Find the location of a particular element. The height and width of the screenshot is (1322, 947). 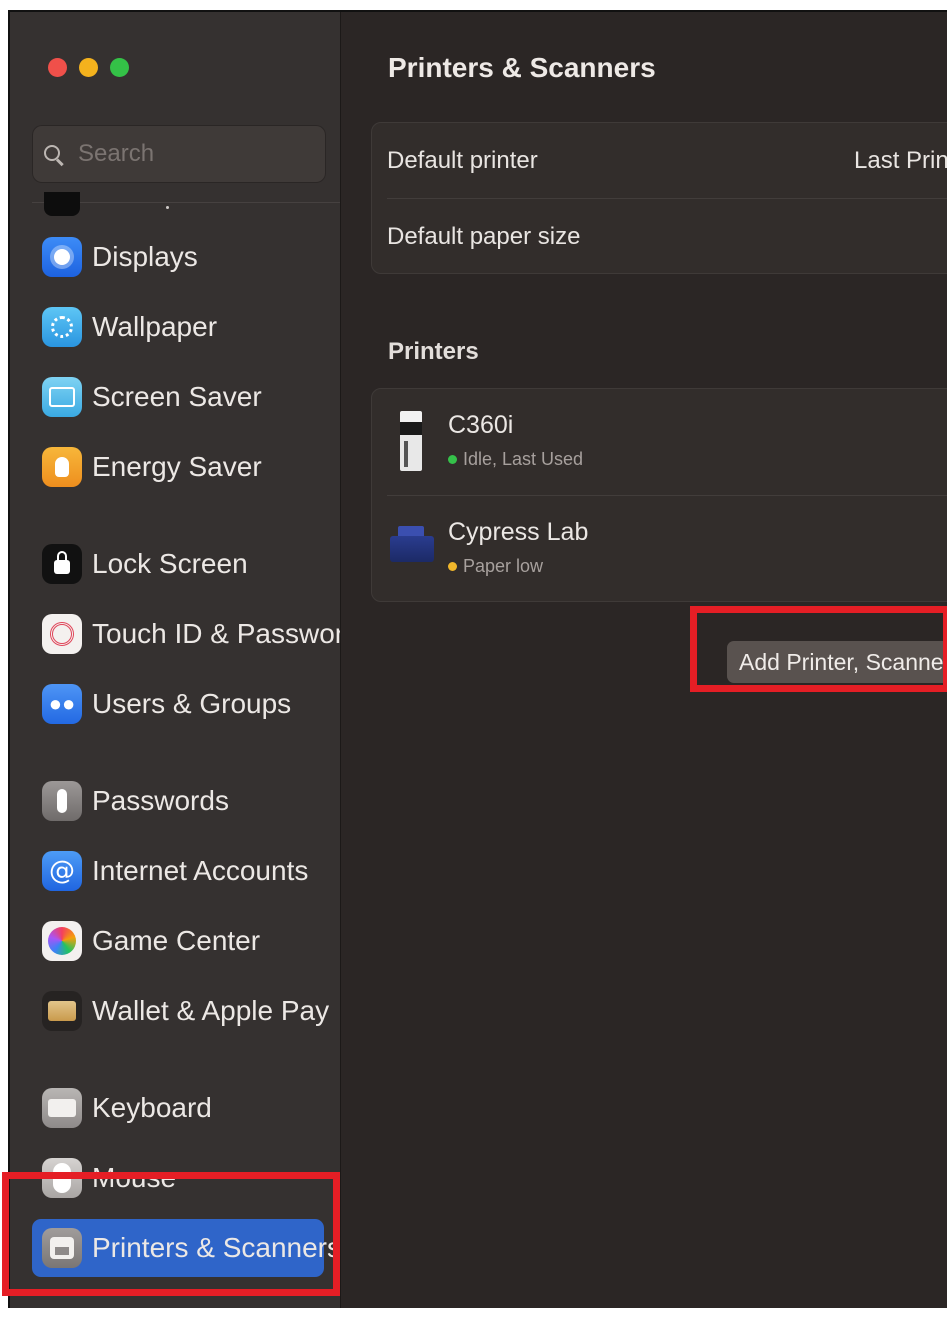

keyboard-icon is located at coordinates (62, 1108).